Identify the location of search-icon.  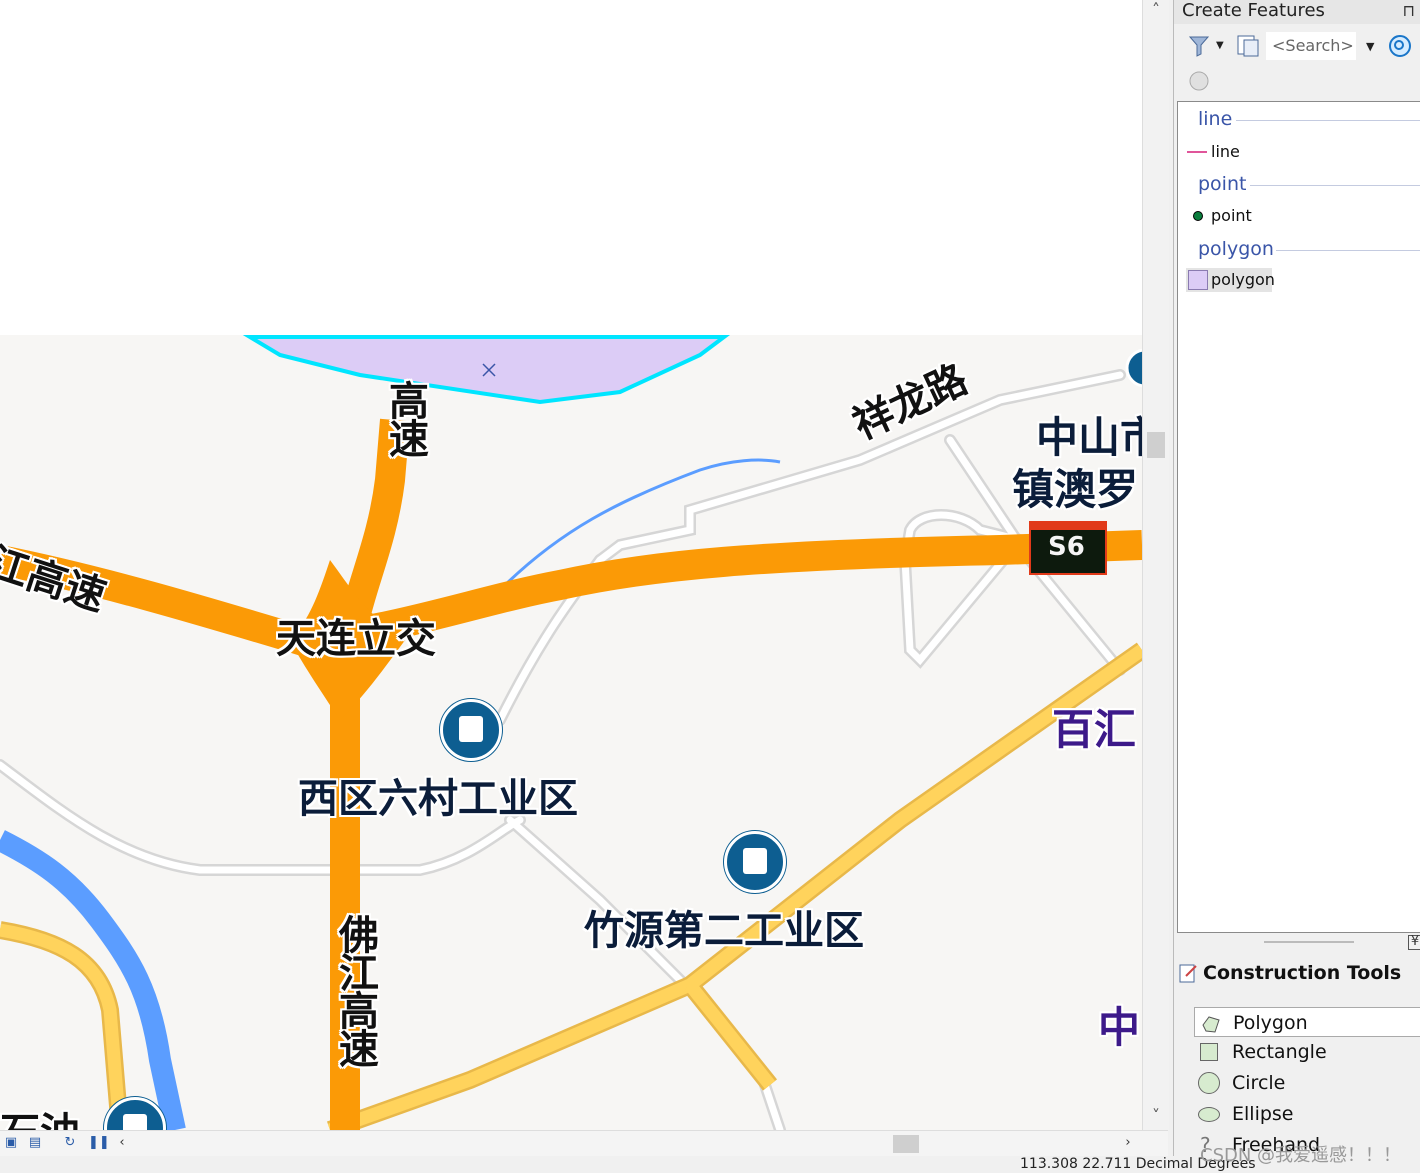
(1400, 46).